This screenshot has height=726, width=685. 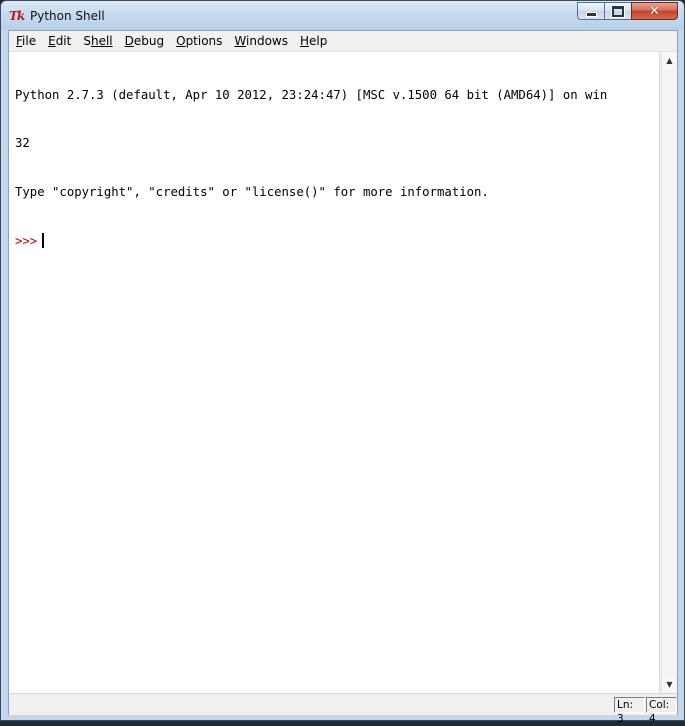 I want to click on minimize-button, so click(x=590, y=11).